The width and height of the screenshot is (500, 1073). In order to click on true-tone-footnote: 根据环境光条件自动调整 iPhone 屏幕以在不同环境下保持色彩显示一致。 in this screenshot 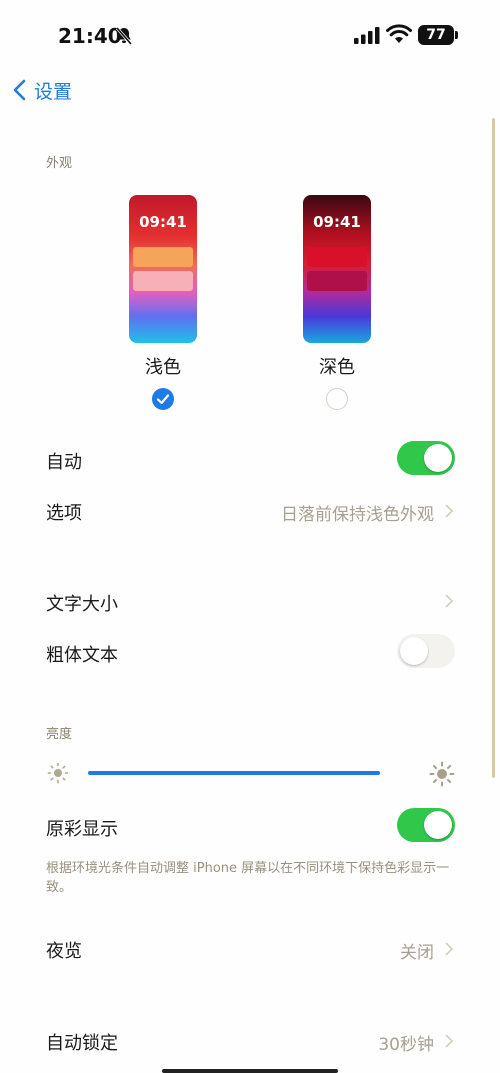, I will do `click(248, 878)`.